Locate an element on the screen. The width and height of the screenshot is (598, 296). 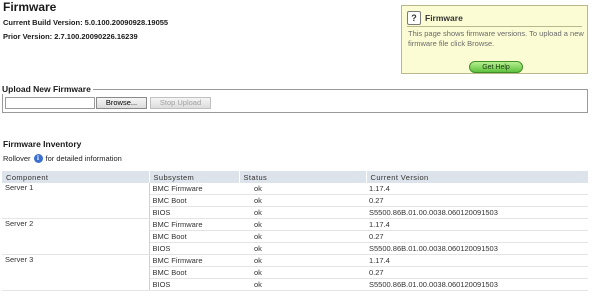
table-row: Server 1 BMC Firmware ok 1.17.4 is located at coordinates (295, 201).